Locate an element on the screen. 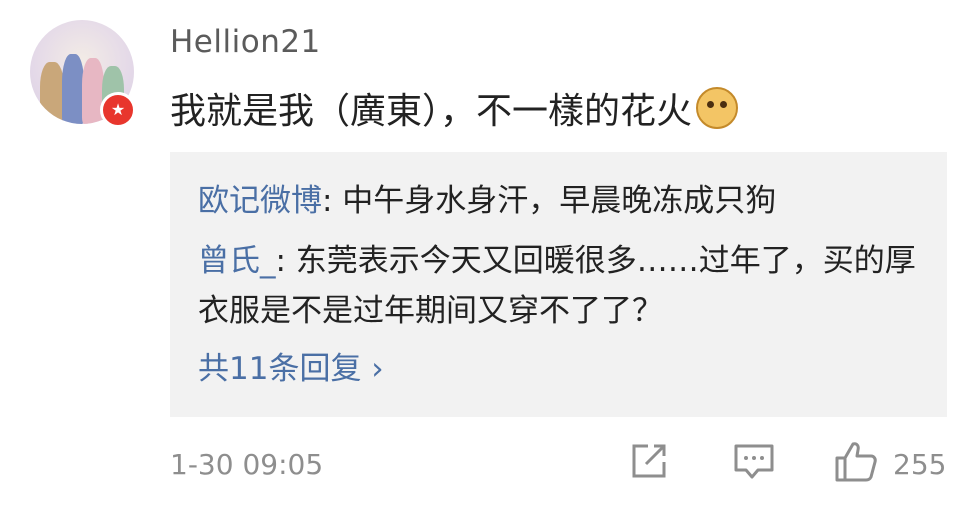 The width and height of the screenshot is (980, 508). timestamp: 1-30 09:05 is located at coordinates (247, 464).